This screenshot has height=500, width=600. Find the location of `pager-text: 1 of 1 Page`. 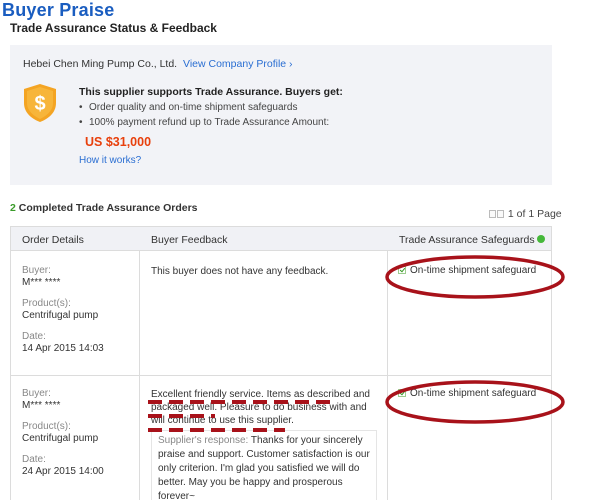

pager-text: 1 of 1 Page is located at coordinates (534, 214).